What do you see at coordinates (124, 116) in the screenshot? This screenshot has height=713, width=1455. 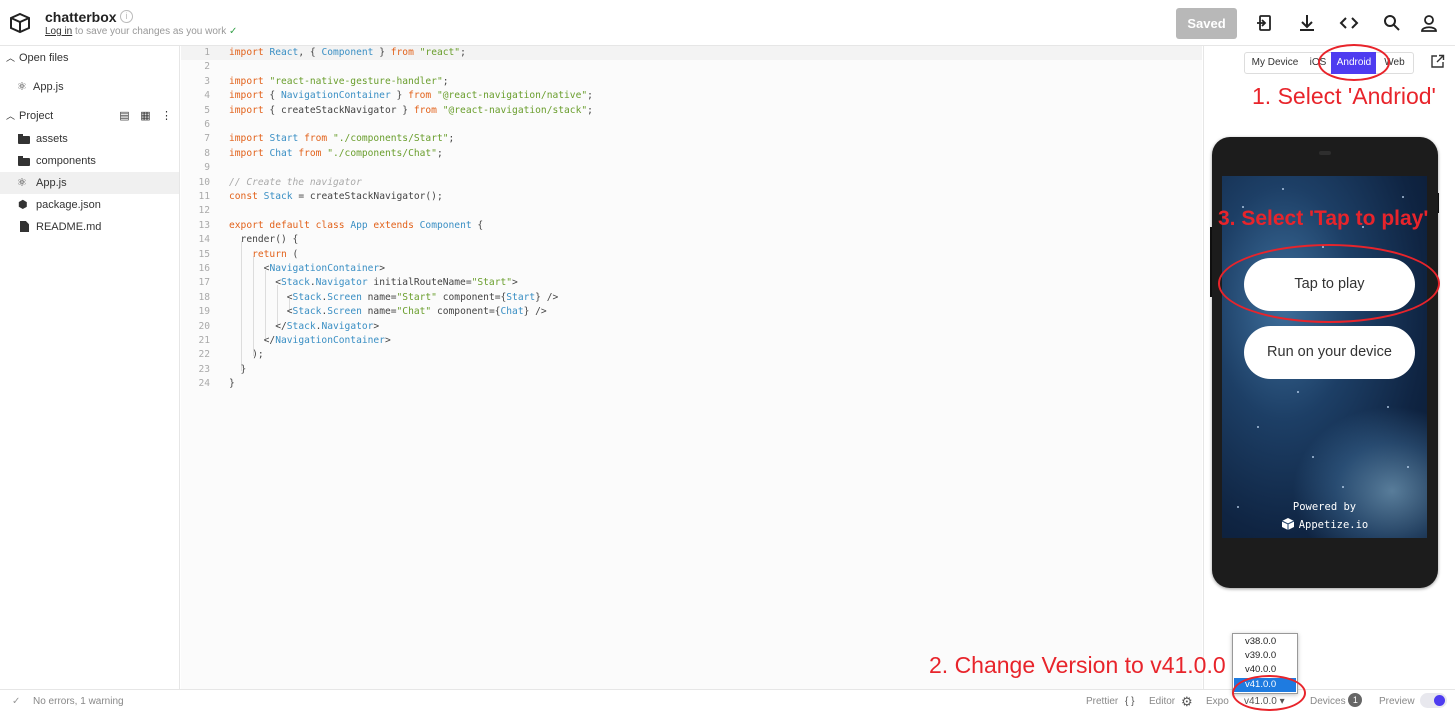 I see `new-file-icon: ▤` at bounding box center [124, 116].